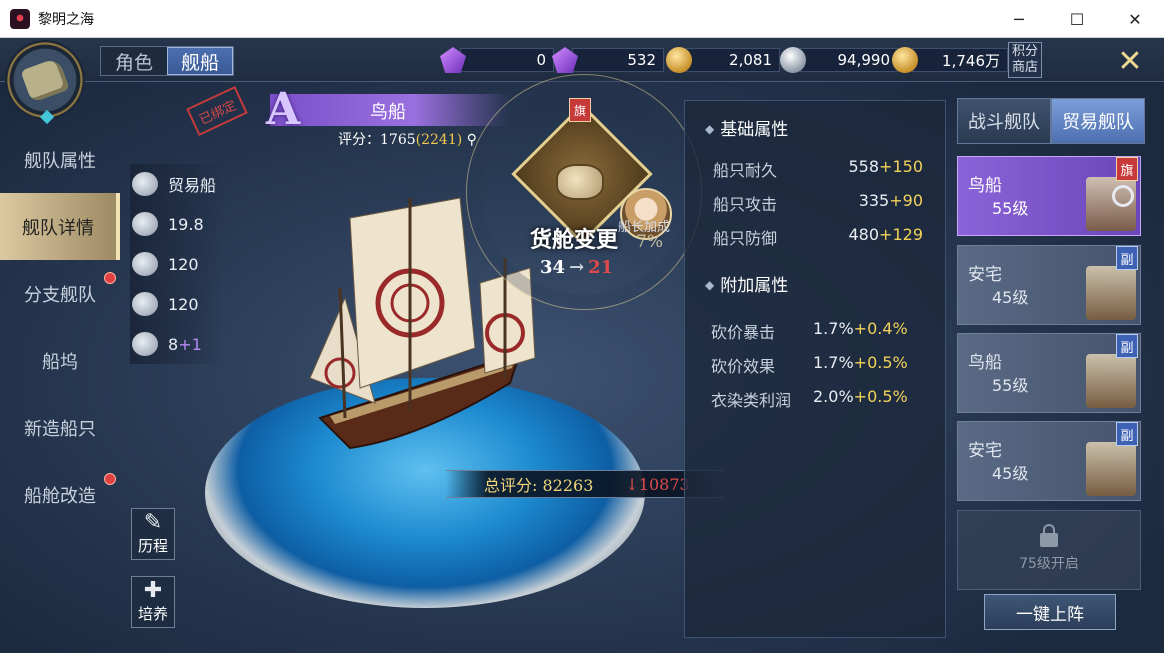  Describe the element at coordinates (145, 344) in the screenshot. I see `cannon-icon` at that location.